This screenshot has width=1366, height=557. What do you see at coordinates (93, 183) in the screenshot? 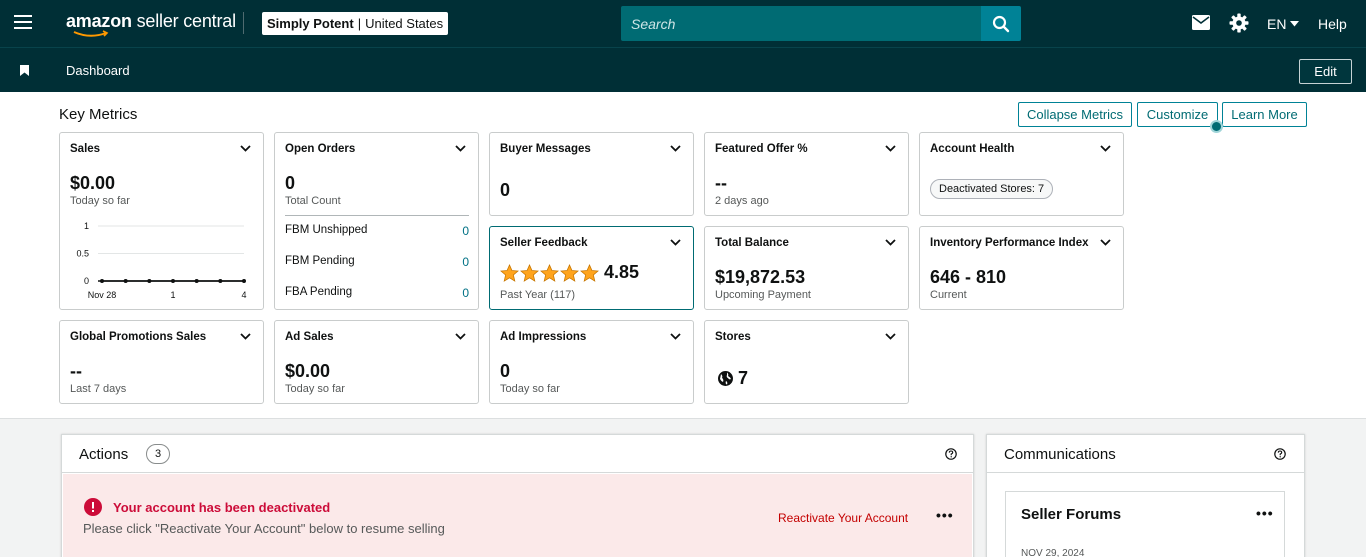
I see `sales-value: $0.00` at bounding box center [93, 183].